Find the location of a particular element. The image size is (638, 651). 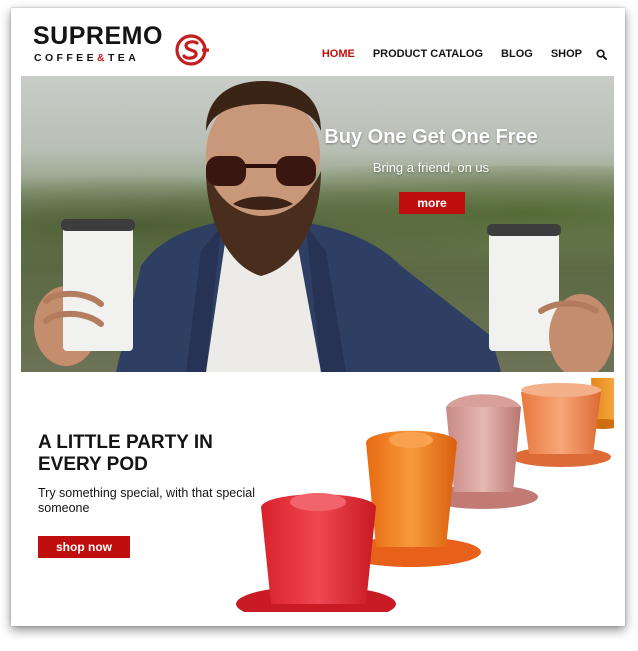

main-nav: HOME PRODUCT CATALOG BLOG SHOP is located at coordinates (455, 54).